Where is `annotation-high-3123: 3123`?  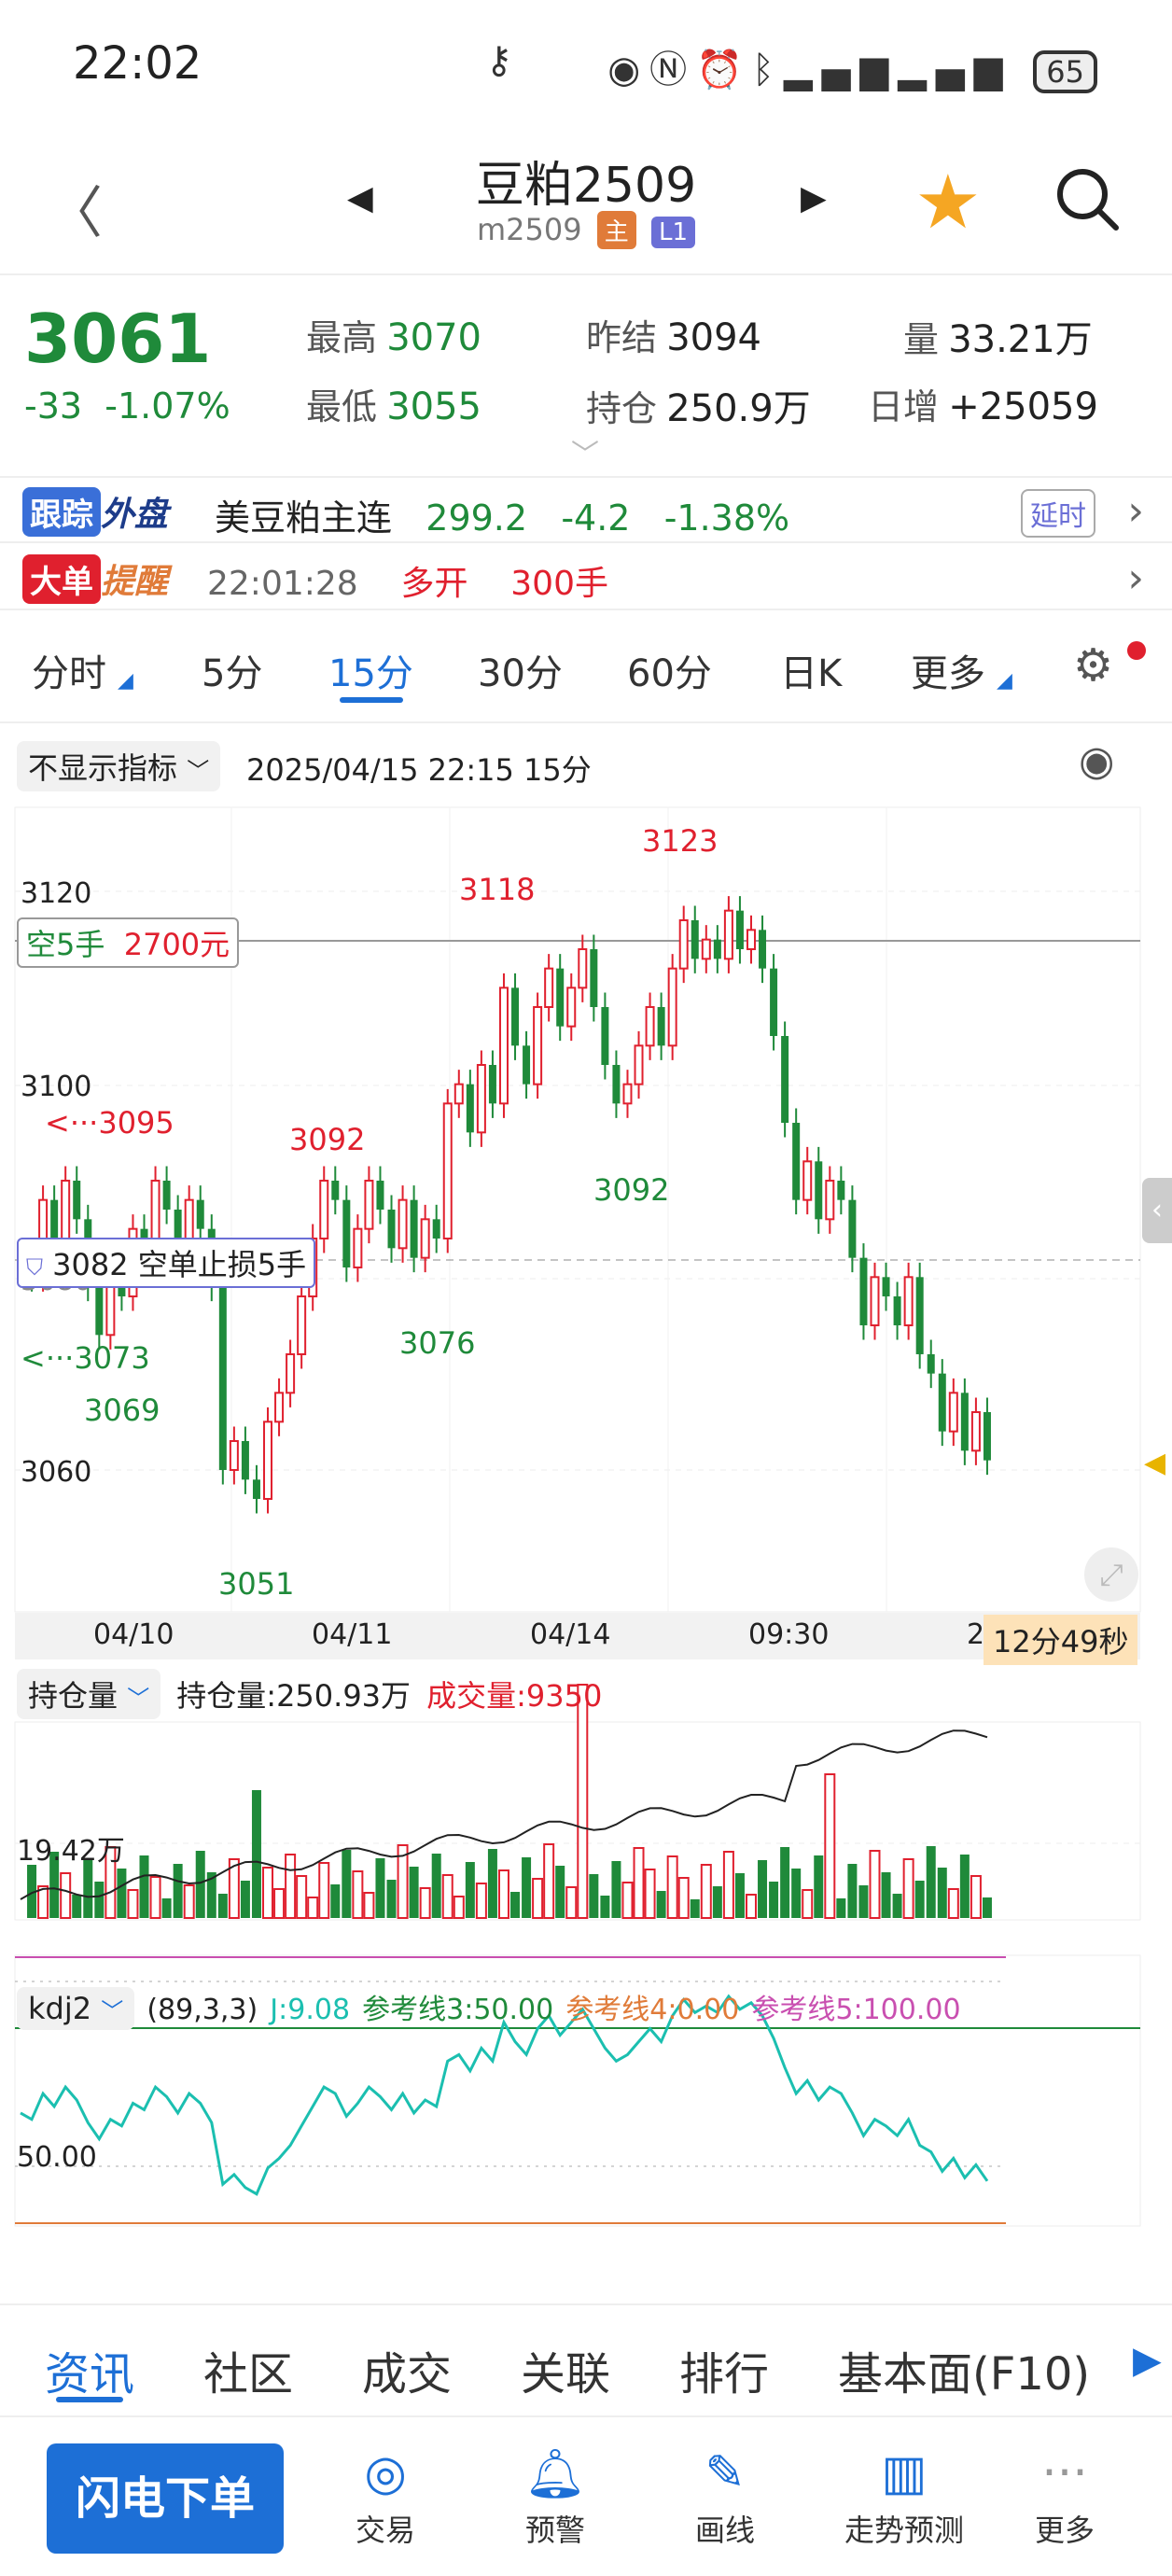
annotation-high-3123: 3123 is located at coordinates (680, 841).